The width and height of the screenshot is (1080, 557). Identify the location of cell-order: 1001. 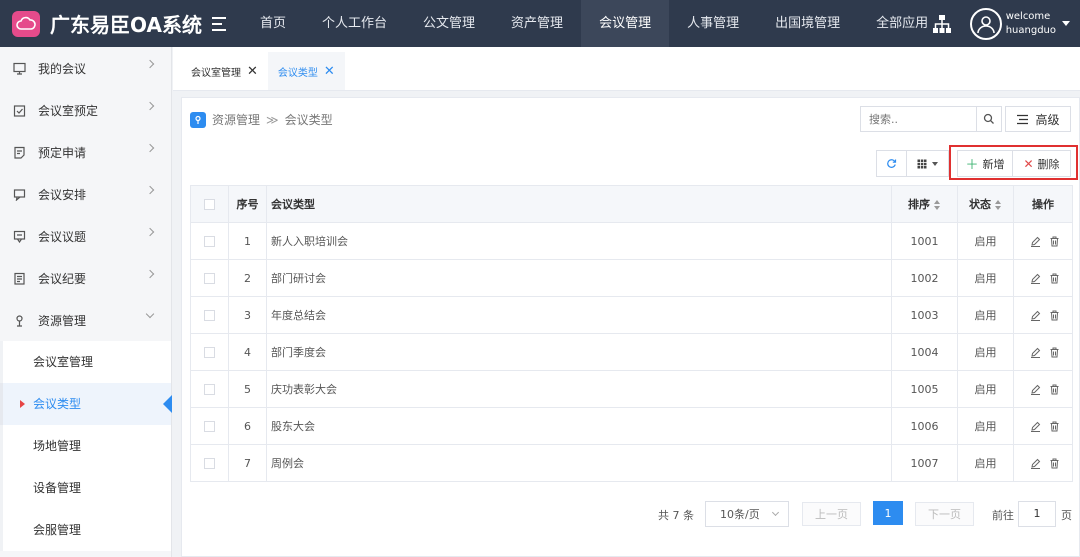
(924, 241).